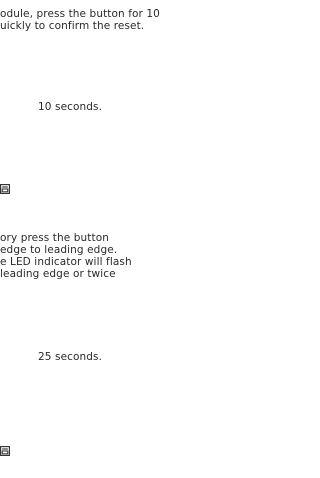 Image resolution: width=320 pixels, height=478 pixels. What do you see at coordinates (70, 357) in the screenshot?
I see `duration-text: 25 seconds.` at bounding box center [70, 357].